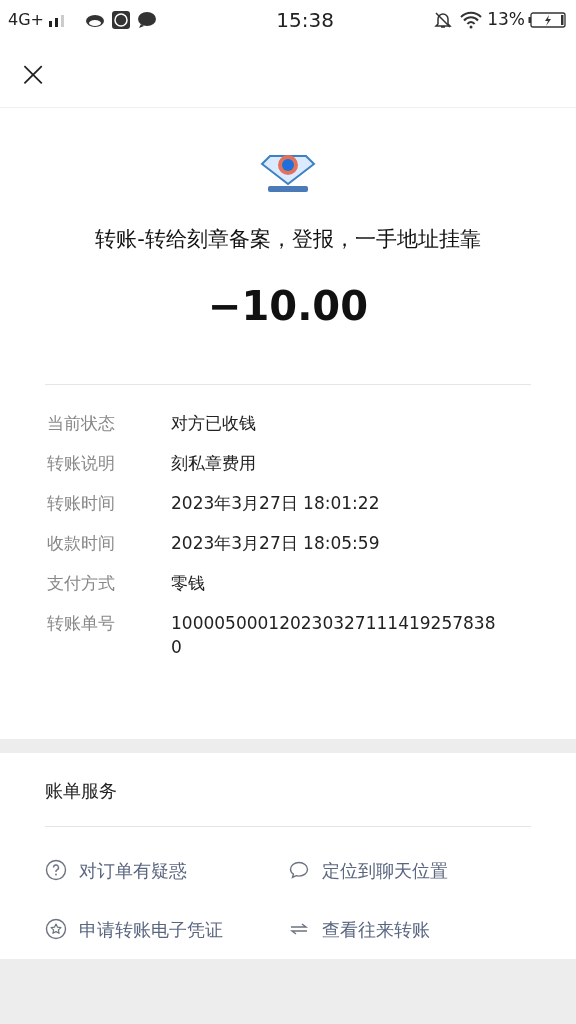 This screenshot has width=576, height=1024. What do you see at coordinates (166, 929) in the screenshot?
I see `service-link: 申请转账电子凭证` at bounding box center [166, 929].